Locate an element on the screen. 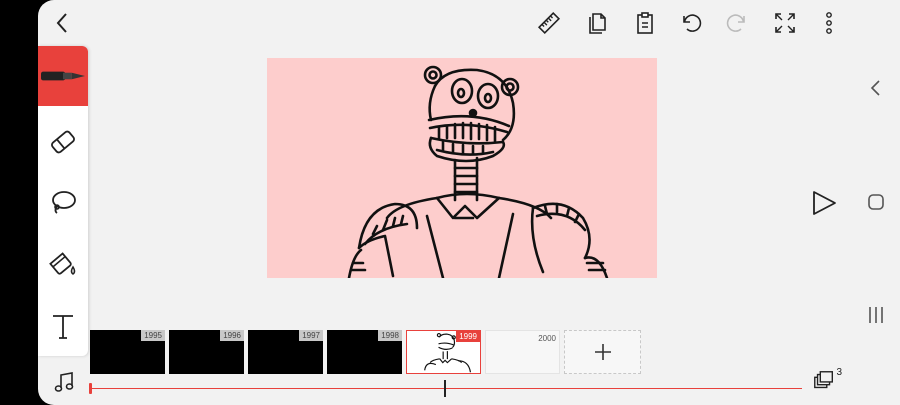 This screenshot has height=405, width=900. undo-icon is located at coordinates (692, 23).